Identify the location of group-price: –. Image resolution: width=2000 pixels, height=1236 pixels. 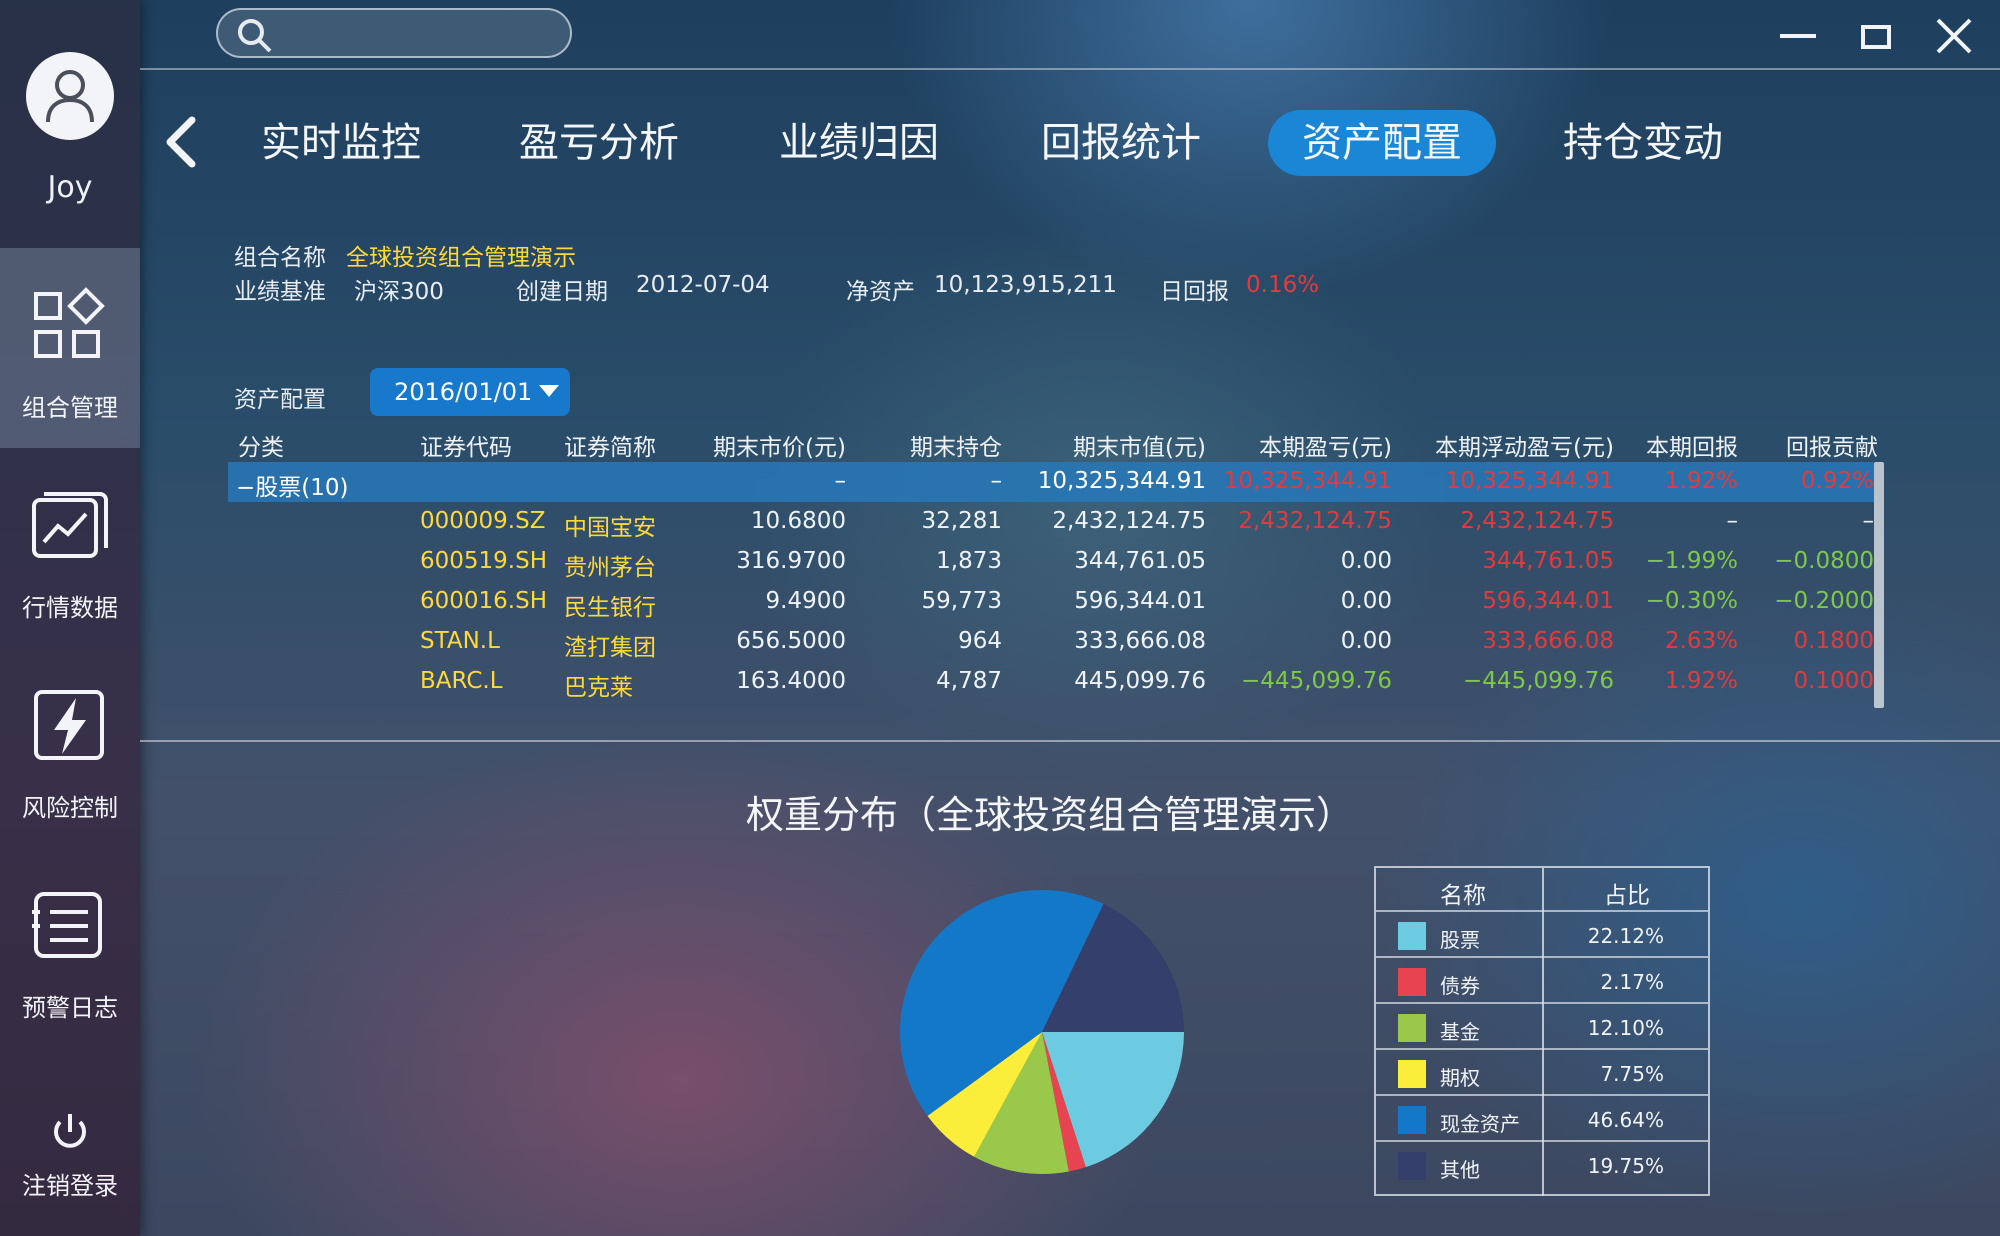
(840, 481).